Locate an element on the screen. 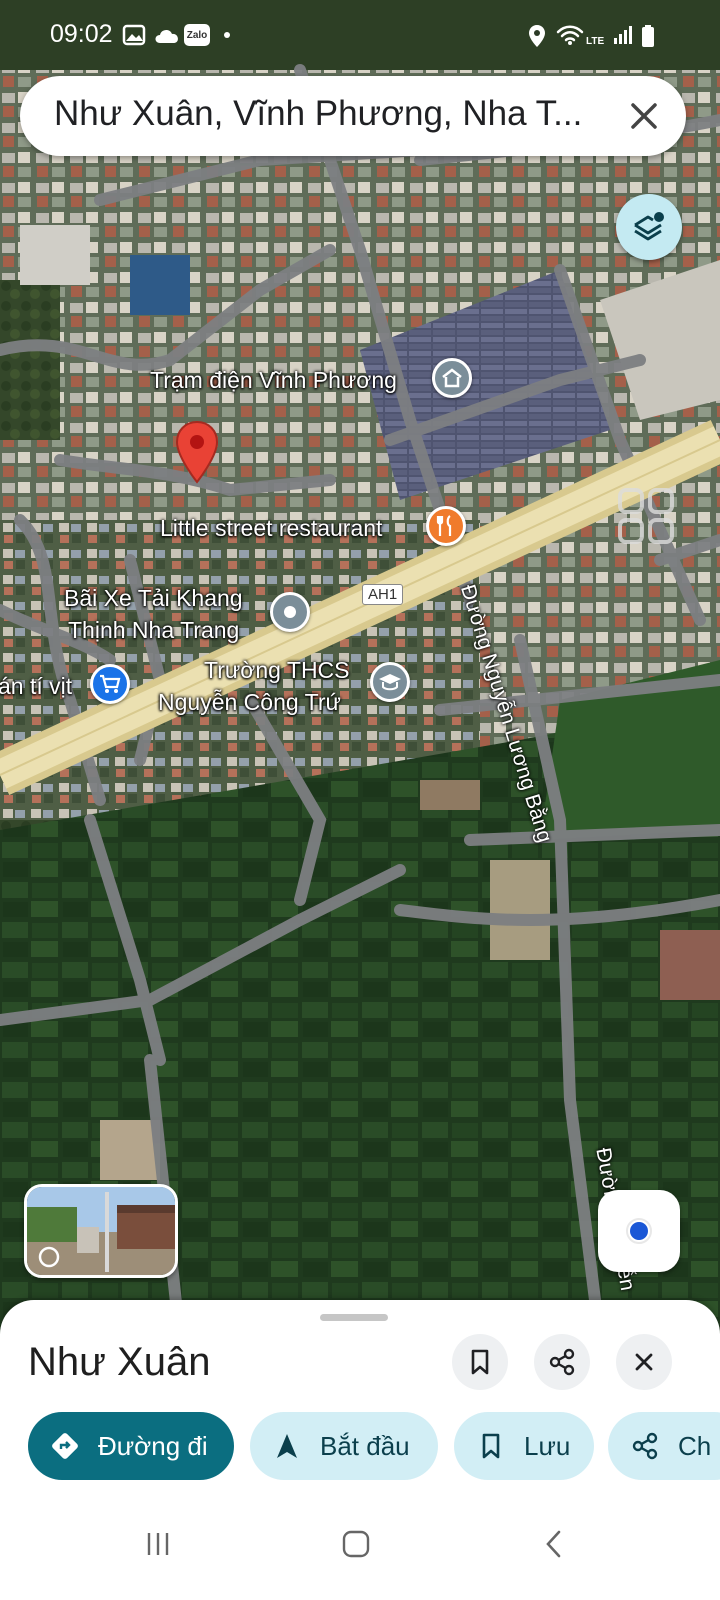 Image resolution: width=720 pixels, height=1600 pixels. dot-icon is located at coordinates (227, 35).